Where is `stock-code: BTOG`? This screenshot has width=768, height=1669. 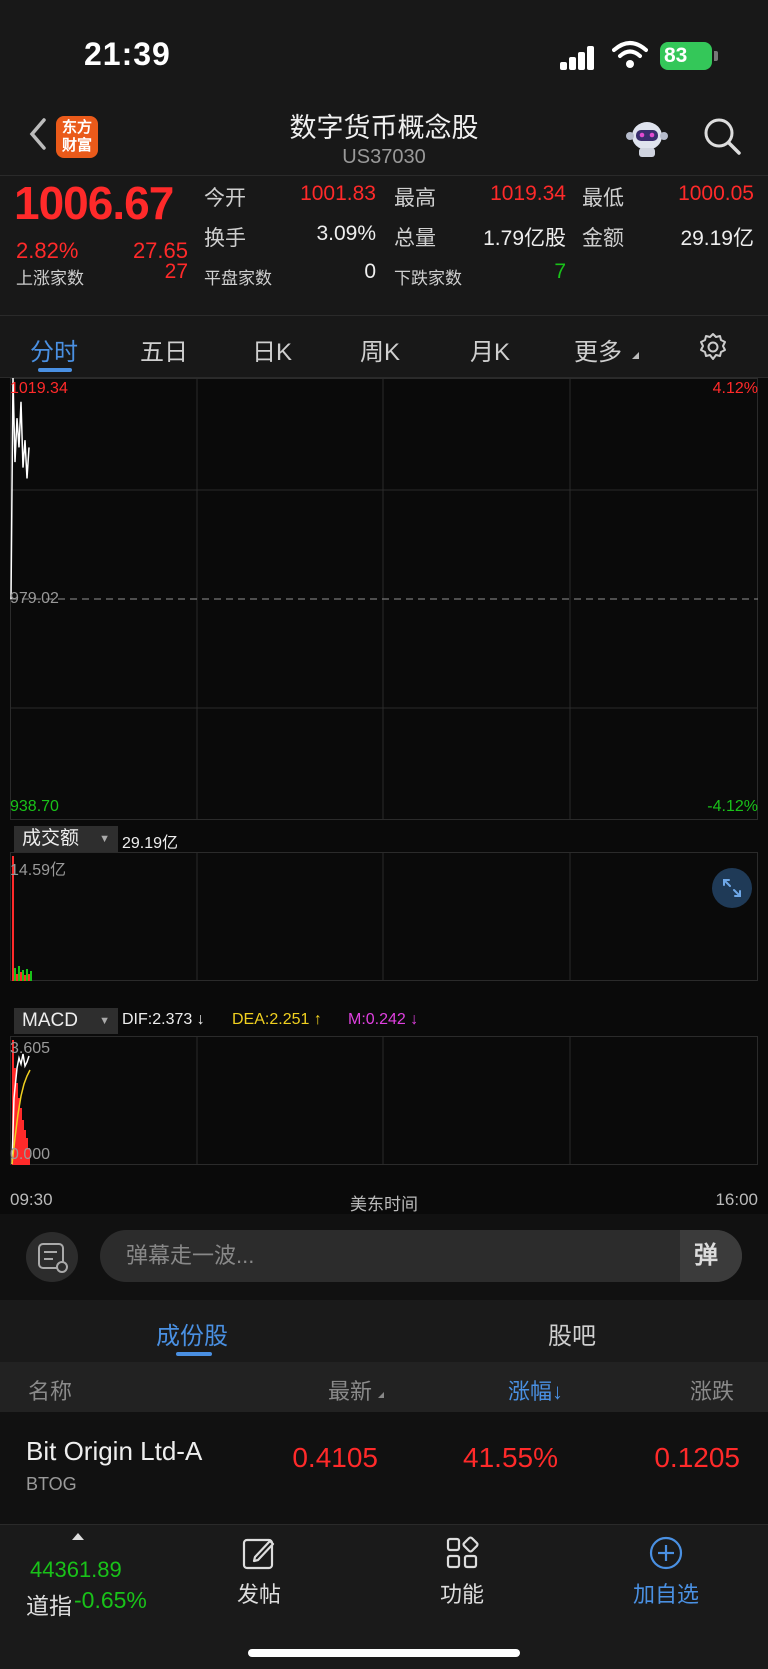
stock-code: BTOG is located at coordinates (51, 1484).